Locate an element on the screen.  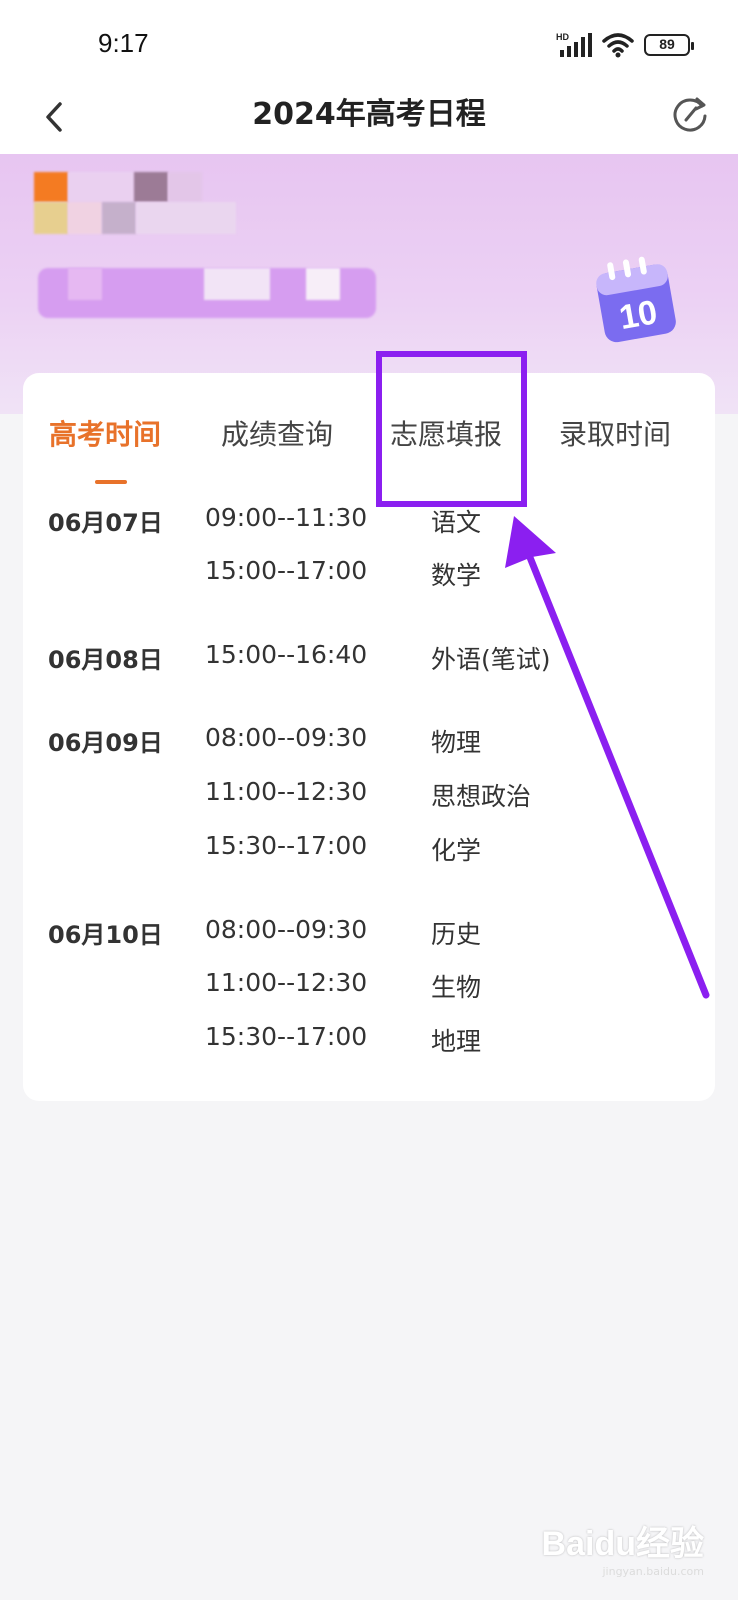
nav-bar: 2024年高考日程 is located at coordinates (369, 117).